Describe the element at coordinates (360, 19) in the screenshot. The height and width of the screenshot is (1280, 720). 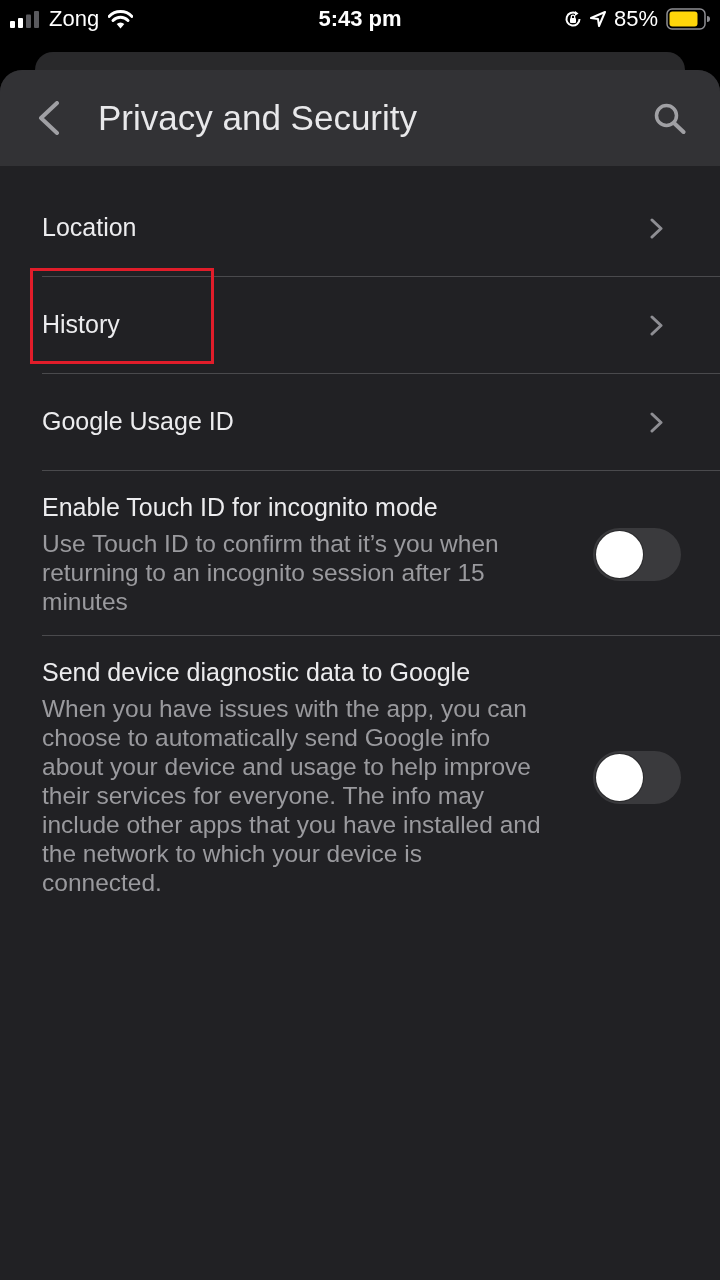
I see `clock-time: 5:43 pm` at that location.